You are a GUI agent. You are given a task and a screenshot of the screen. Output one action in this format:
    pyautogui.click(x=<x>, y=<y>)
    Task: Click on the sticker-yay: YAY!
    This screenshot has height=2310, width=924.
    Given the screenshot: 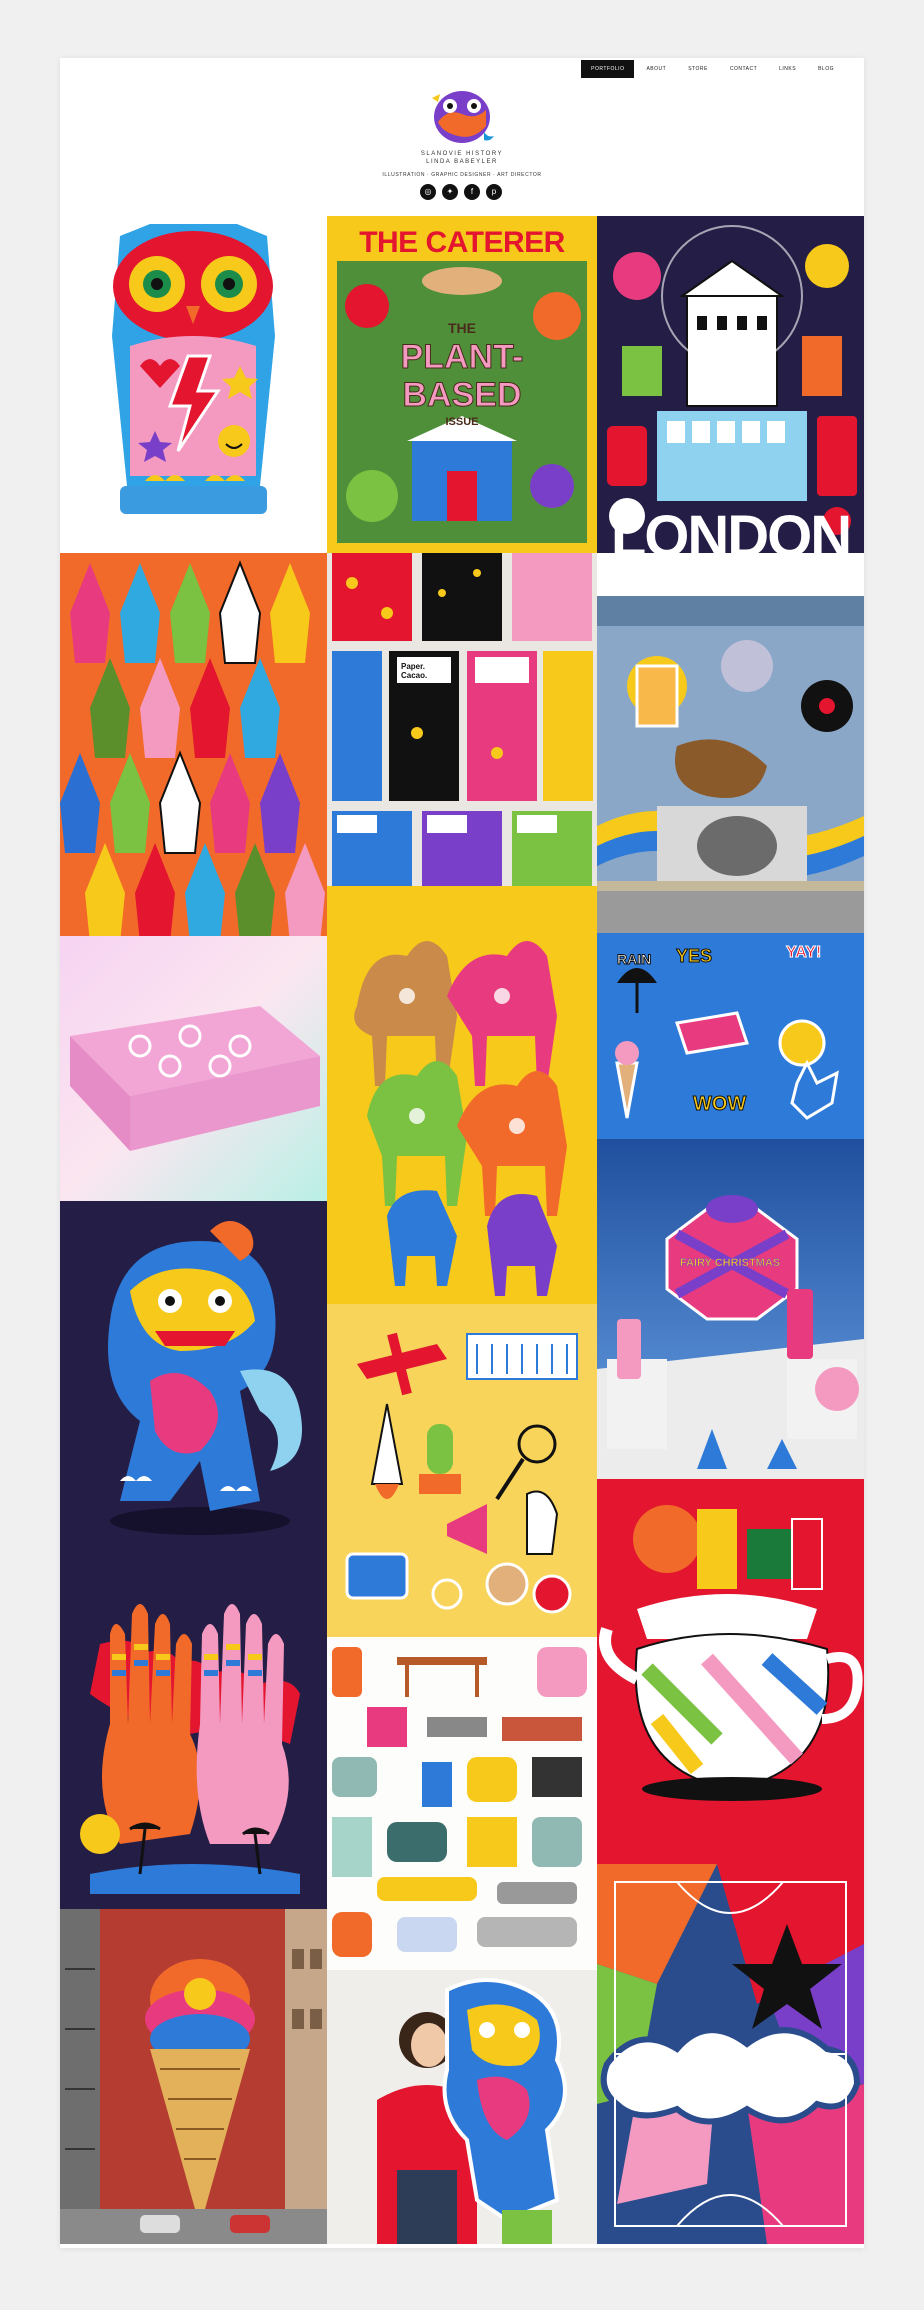 What is the action you would take?
    pyautogui.click(x=803, y=953)
    